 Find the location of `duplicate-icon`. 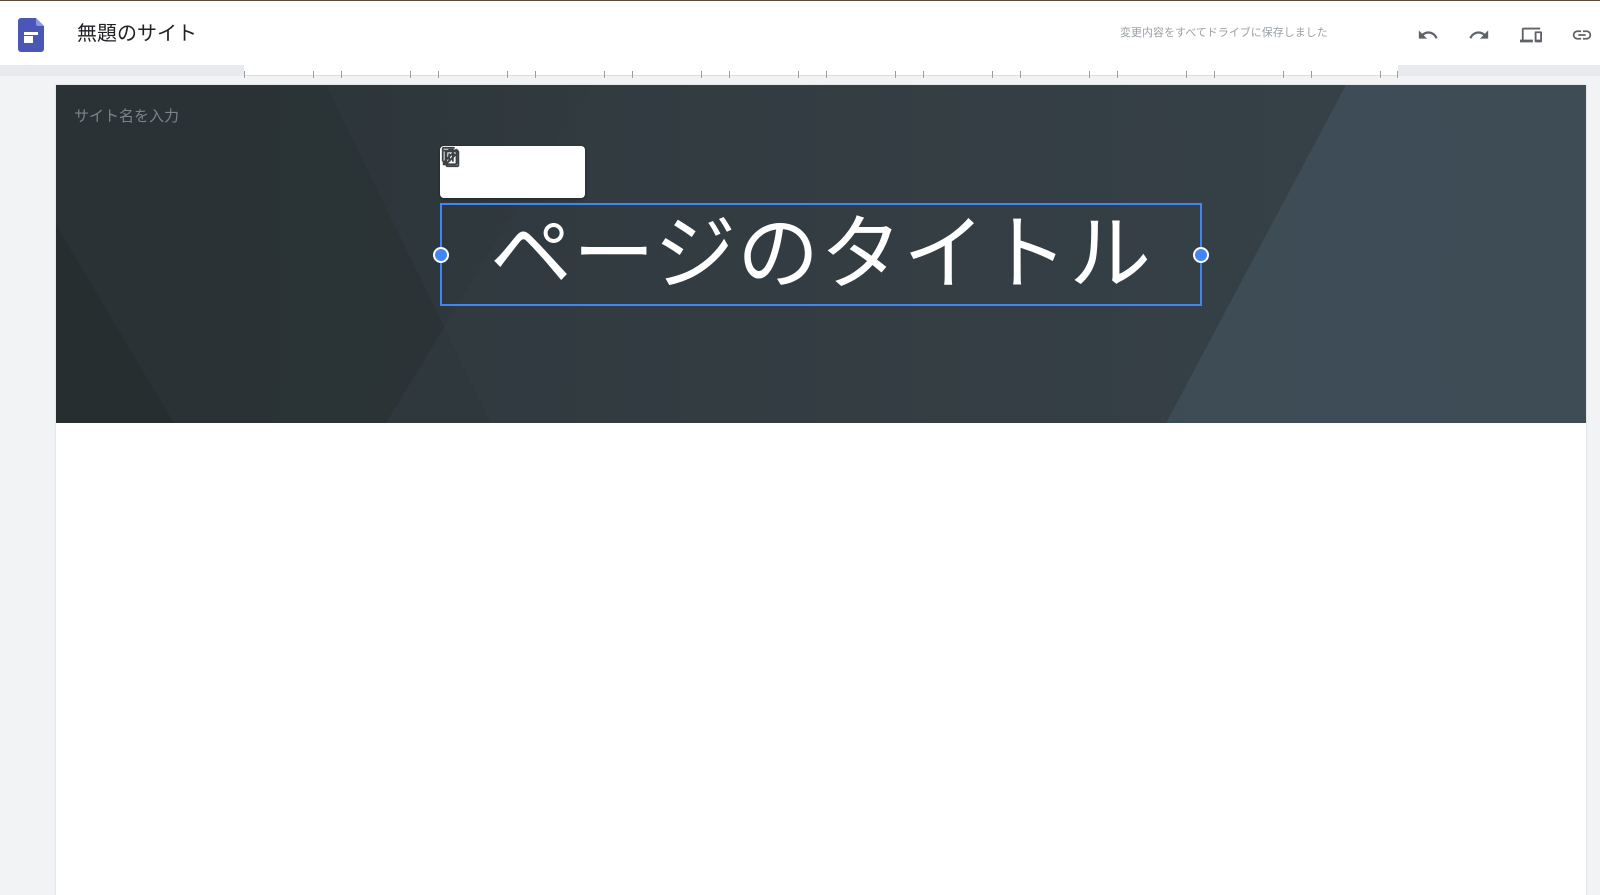

duplicate-icon is located at coordinates (490, 169).